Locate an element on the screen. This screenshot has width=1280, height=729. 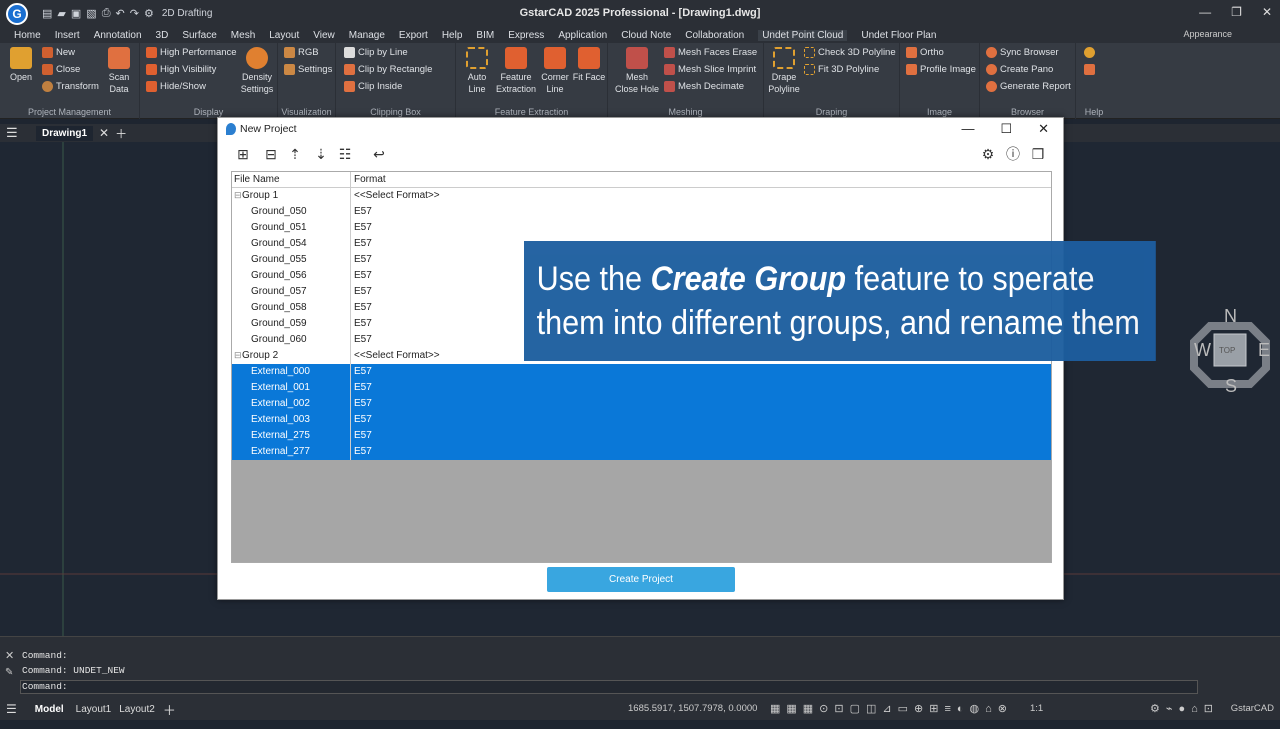
create-group-icon: ⊟ is located at coordinates (271, 154).